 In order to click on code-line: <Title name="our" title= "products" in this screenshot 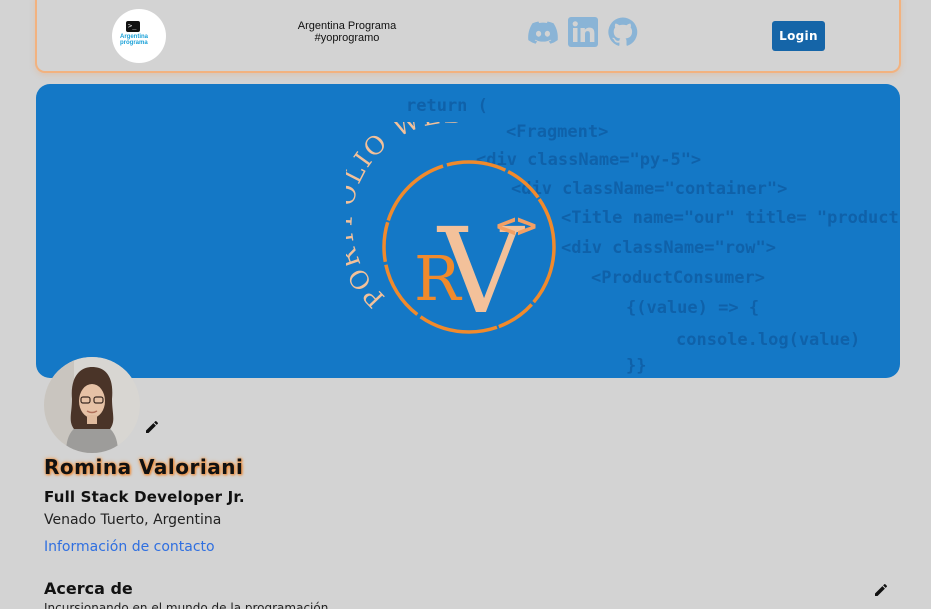, I will do `click(730, 218)`.